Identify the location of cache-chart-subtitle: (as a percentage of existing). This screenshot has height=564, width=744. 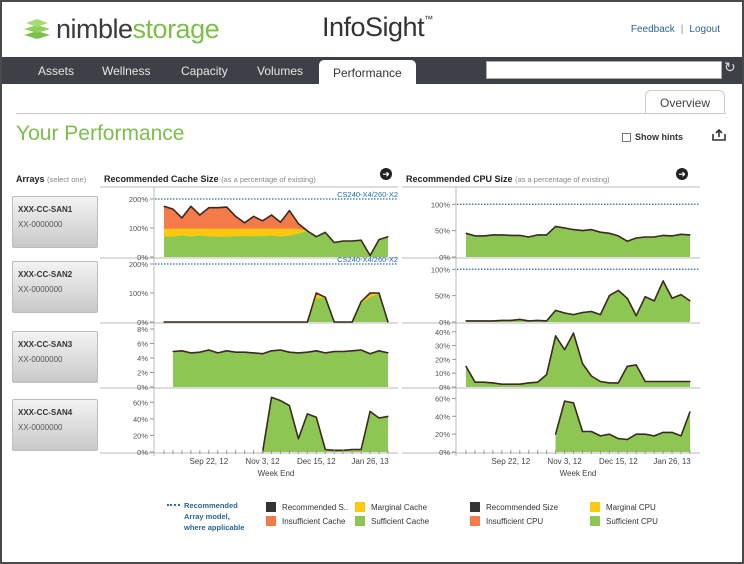
(268, 179).